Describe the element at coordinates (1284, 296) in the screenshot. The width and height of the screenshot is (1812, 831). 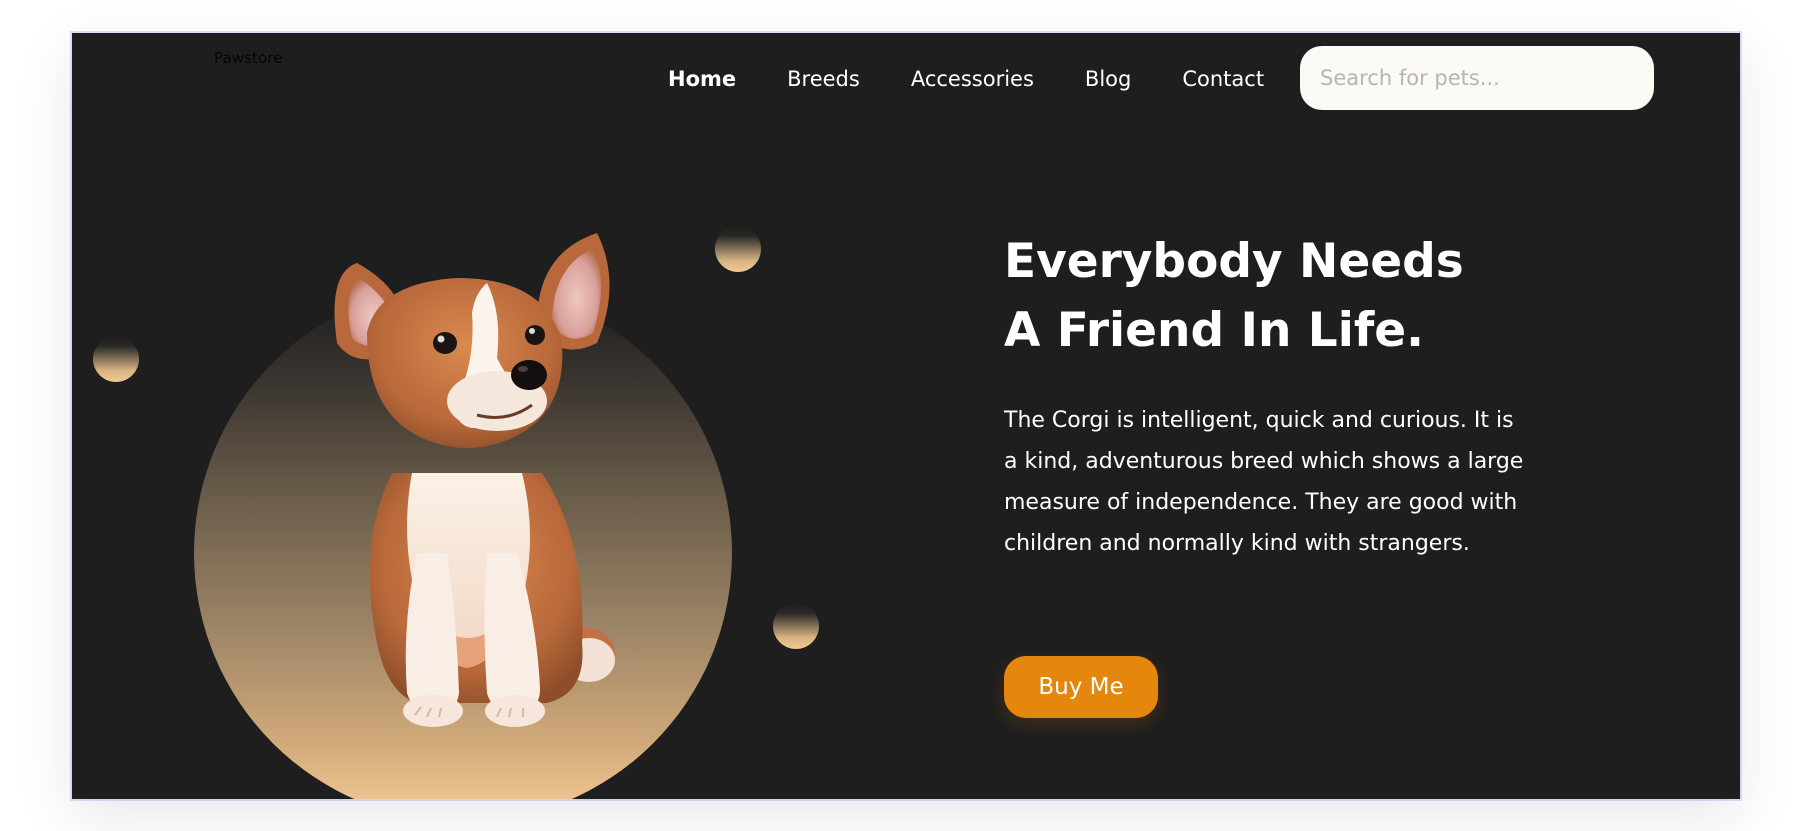
I see `hero-title: Everybody Needs A Friend In Life.` at that location.